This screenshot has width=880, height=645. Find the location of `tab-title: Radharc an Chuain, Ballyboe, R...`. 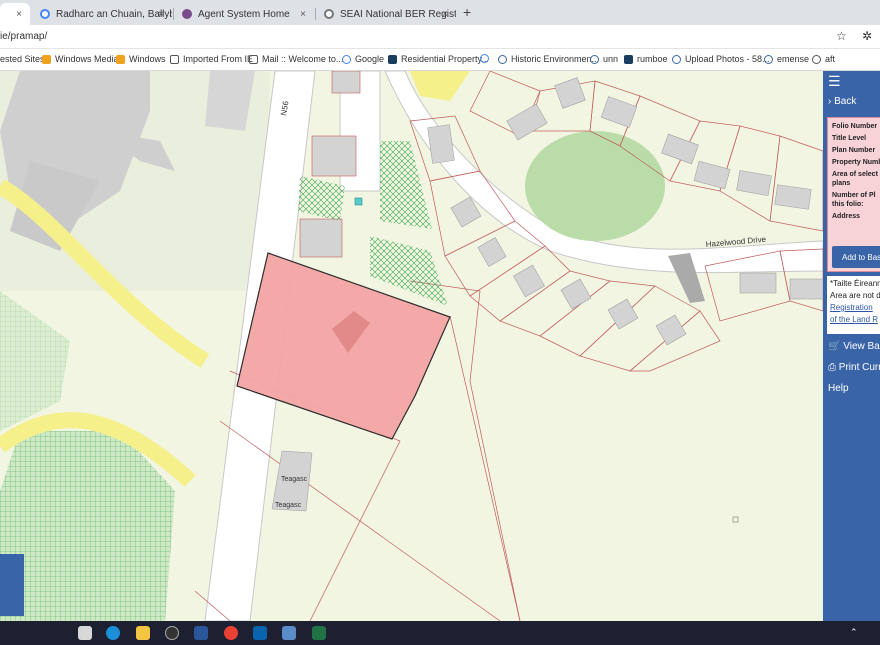

tab-title: Radharc an Chuain, Ballyboe, R... is located at coordinates (114, 14).